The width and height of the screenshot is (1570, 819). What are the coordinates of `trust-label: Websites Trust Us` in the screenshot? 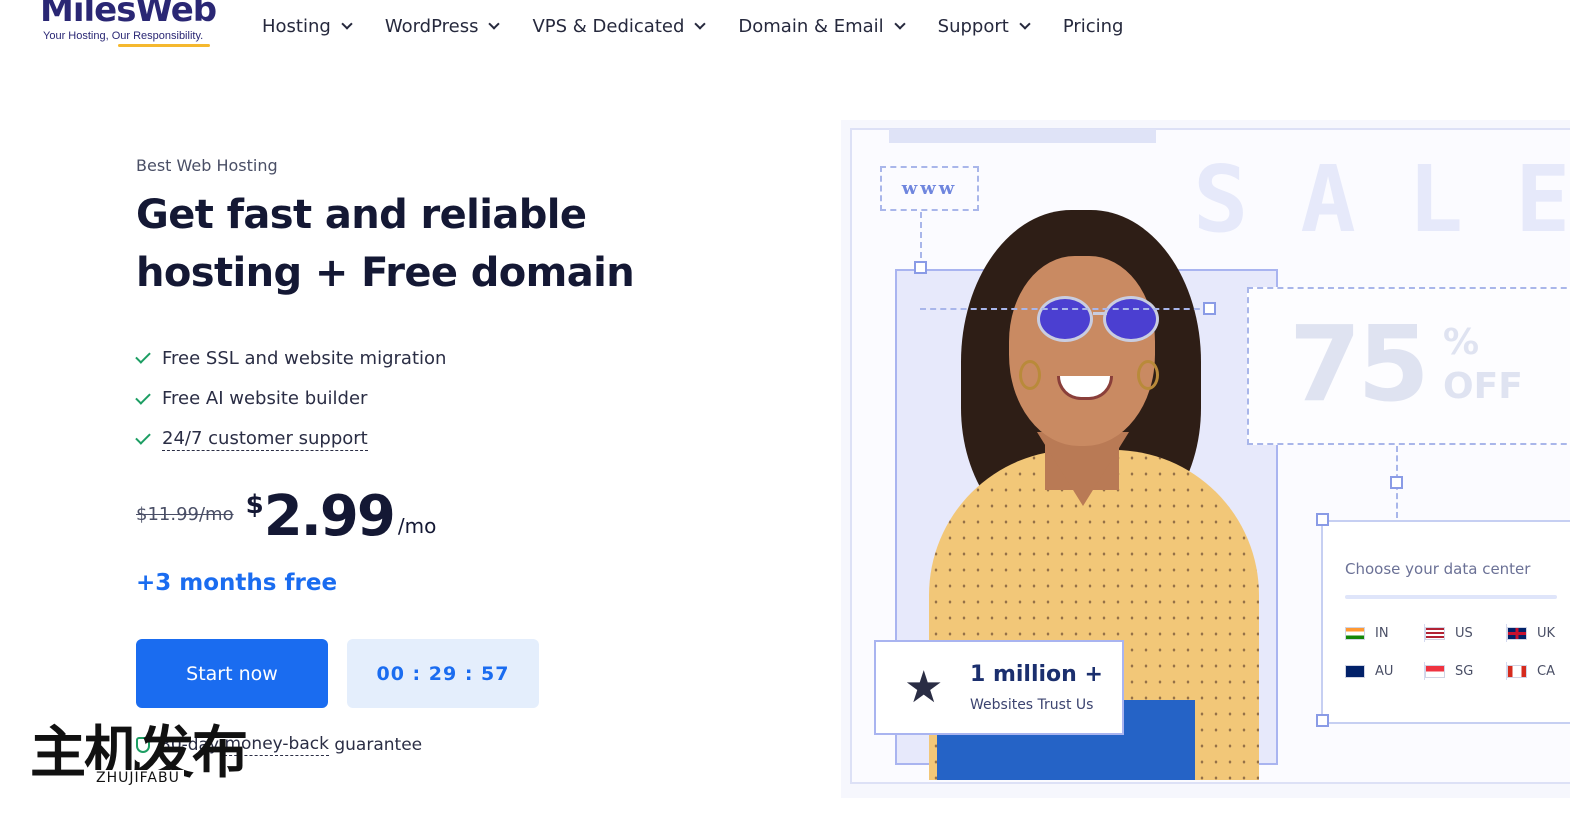 It's located at (1032, 705).